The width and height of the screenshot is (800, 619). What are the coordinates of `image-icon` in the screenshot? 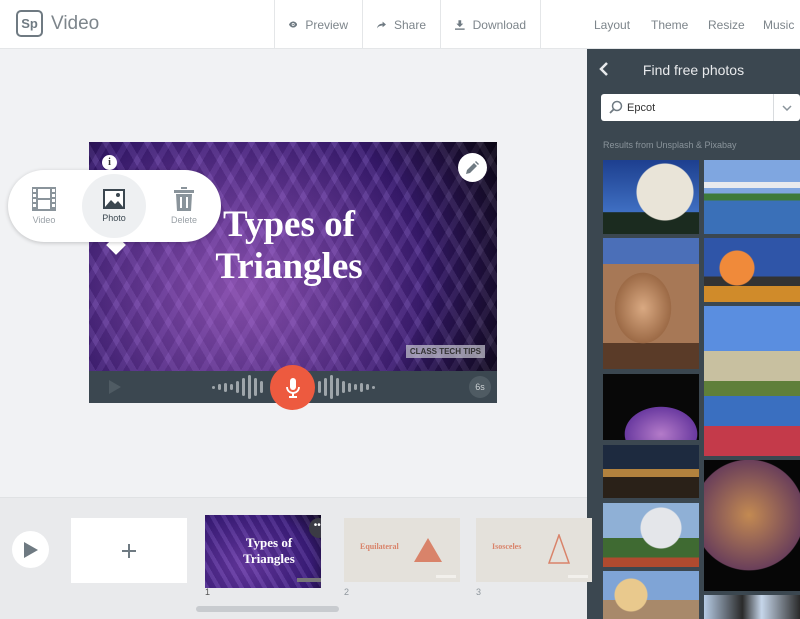 It's located at (114, 199).